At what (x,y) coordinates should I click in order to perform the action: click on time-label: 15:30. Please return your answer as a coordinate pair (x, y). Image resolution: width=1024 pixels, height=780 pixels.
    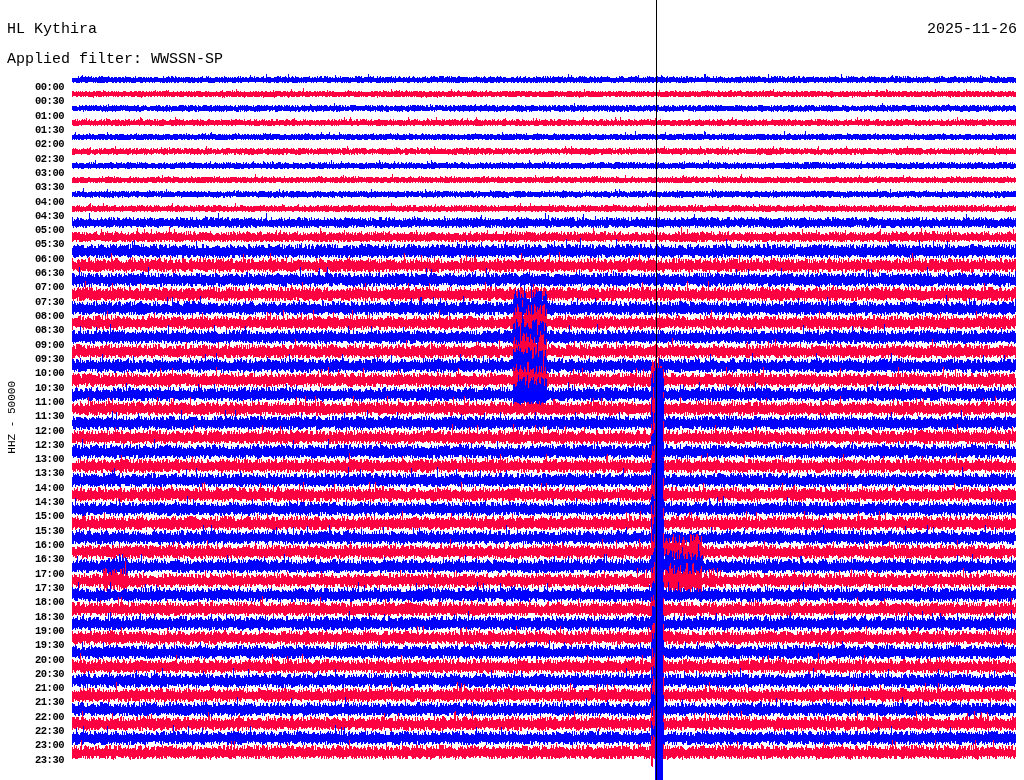
    Looking at the image, I should click on (49, 530).